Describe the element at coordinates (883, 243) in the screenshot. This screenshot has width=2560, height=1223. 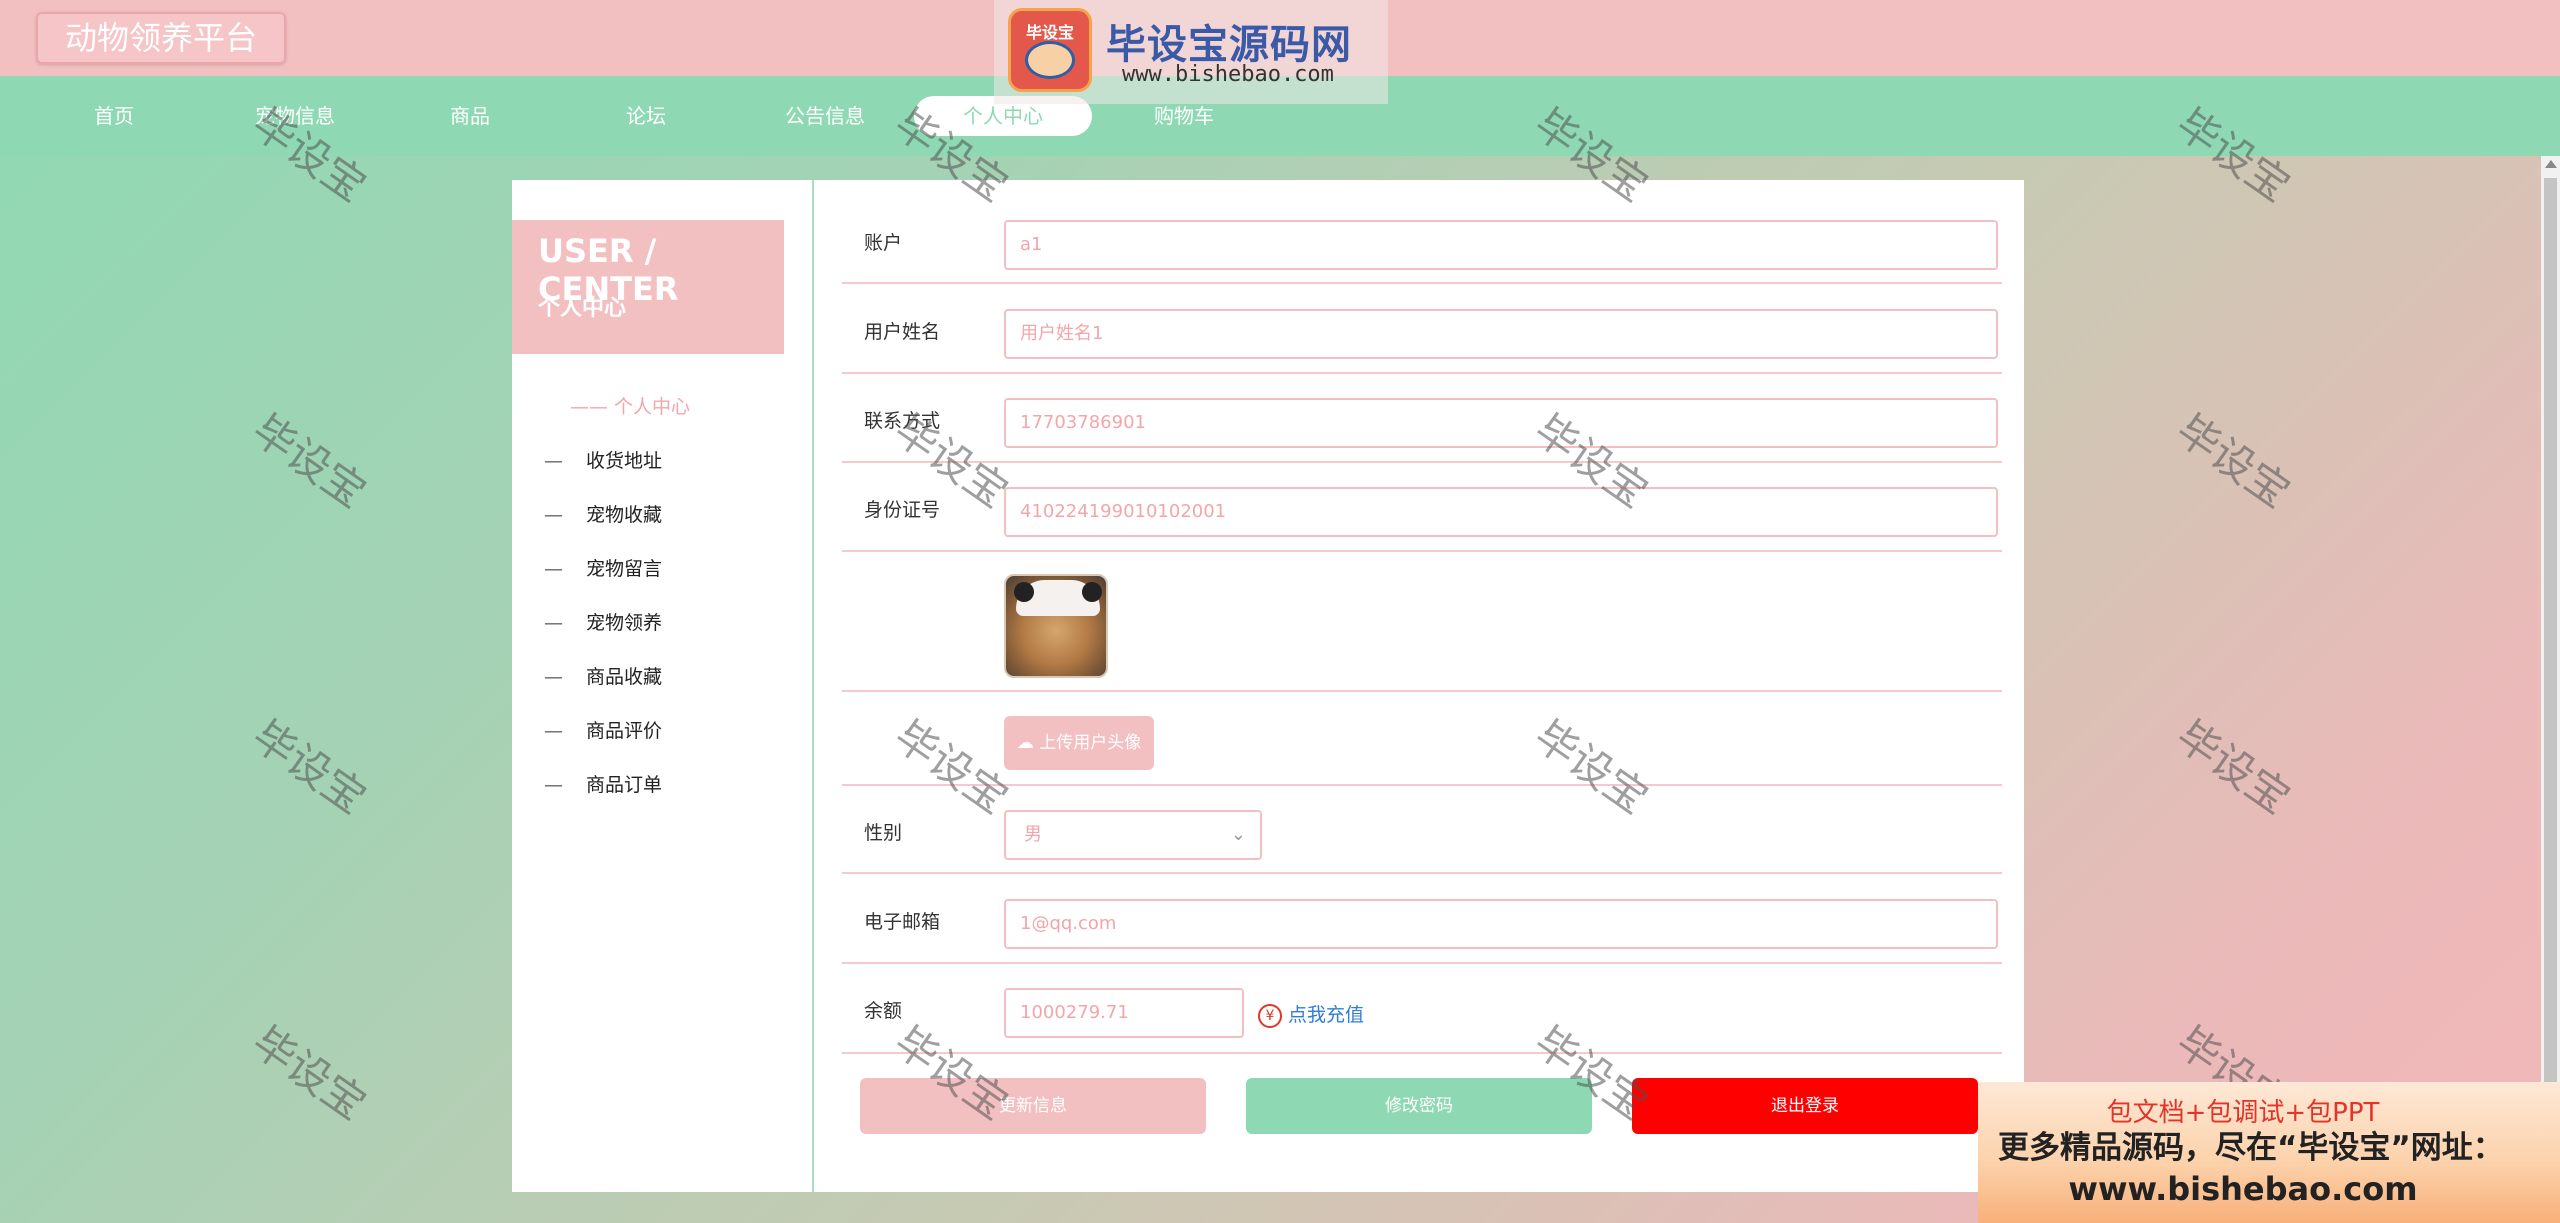
I see `account-label: 账户` at that location.